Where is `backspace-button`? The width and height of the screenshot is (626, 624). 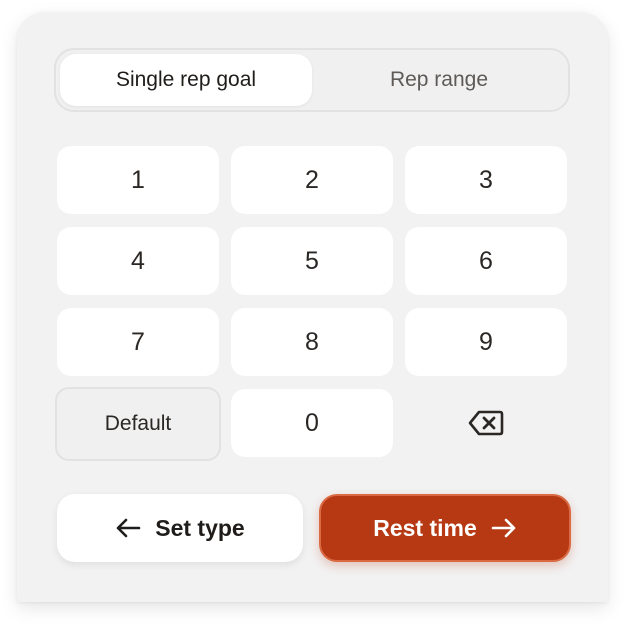 backspace-button is located at coordinates (486, 423).